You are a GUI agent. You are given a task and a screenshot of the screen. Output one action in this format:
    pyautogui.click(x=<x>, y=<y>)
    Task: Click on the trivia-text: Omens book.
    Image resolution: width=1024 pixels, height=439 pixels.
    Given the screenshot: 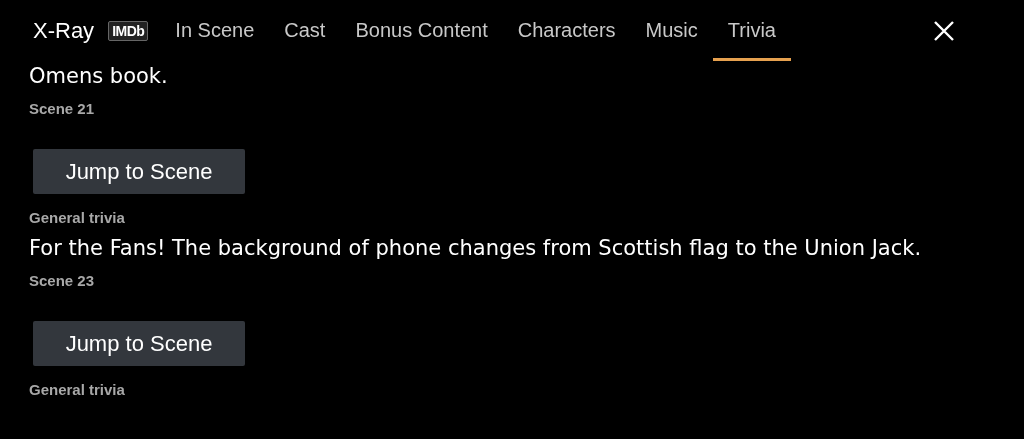 What is the action you would take?
    pyautogui.click(x=99, y=76)
    